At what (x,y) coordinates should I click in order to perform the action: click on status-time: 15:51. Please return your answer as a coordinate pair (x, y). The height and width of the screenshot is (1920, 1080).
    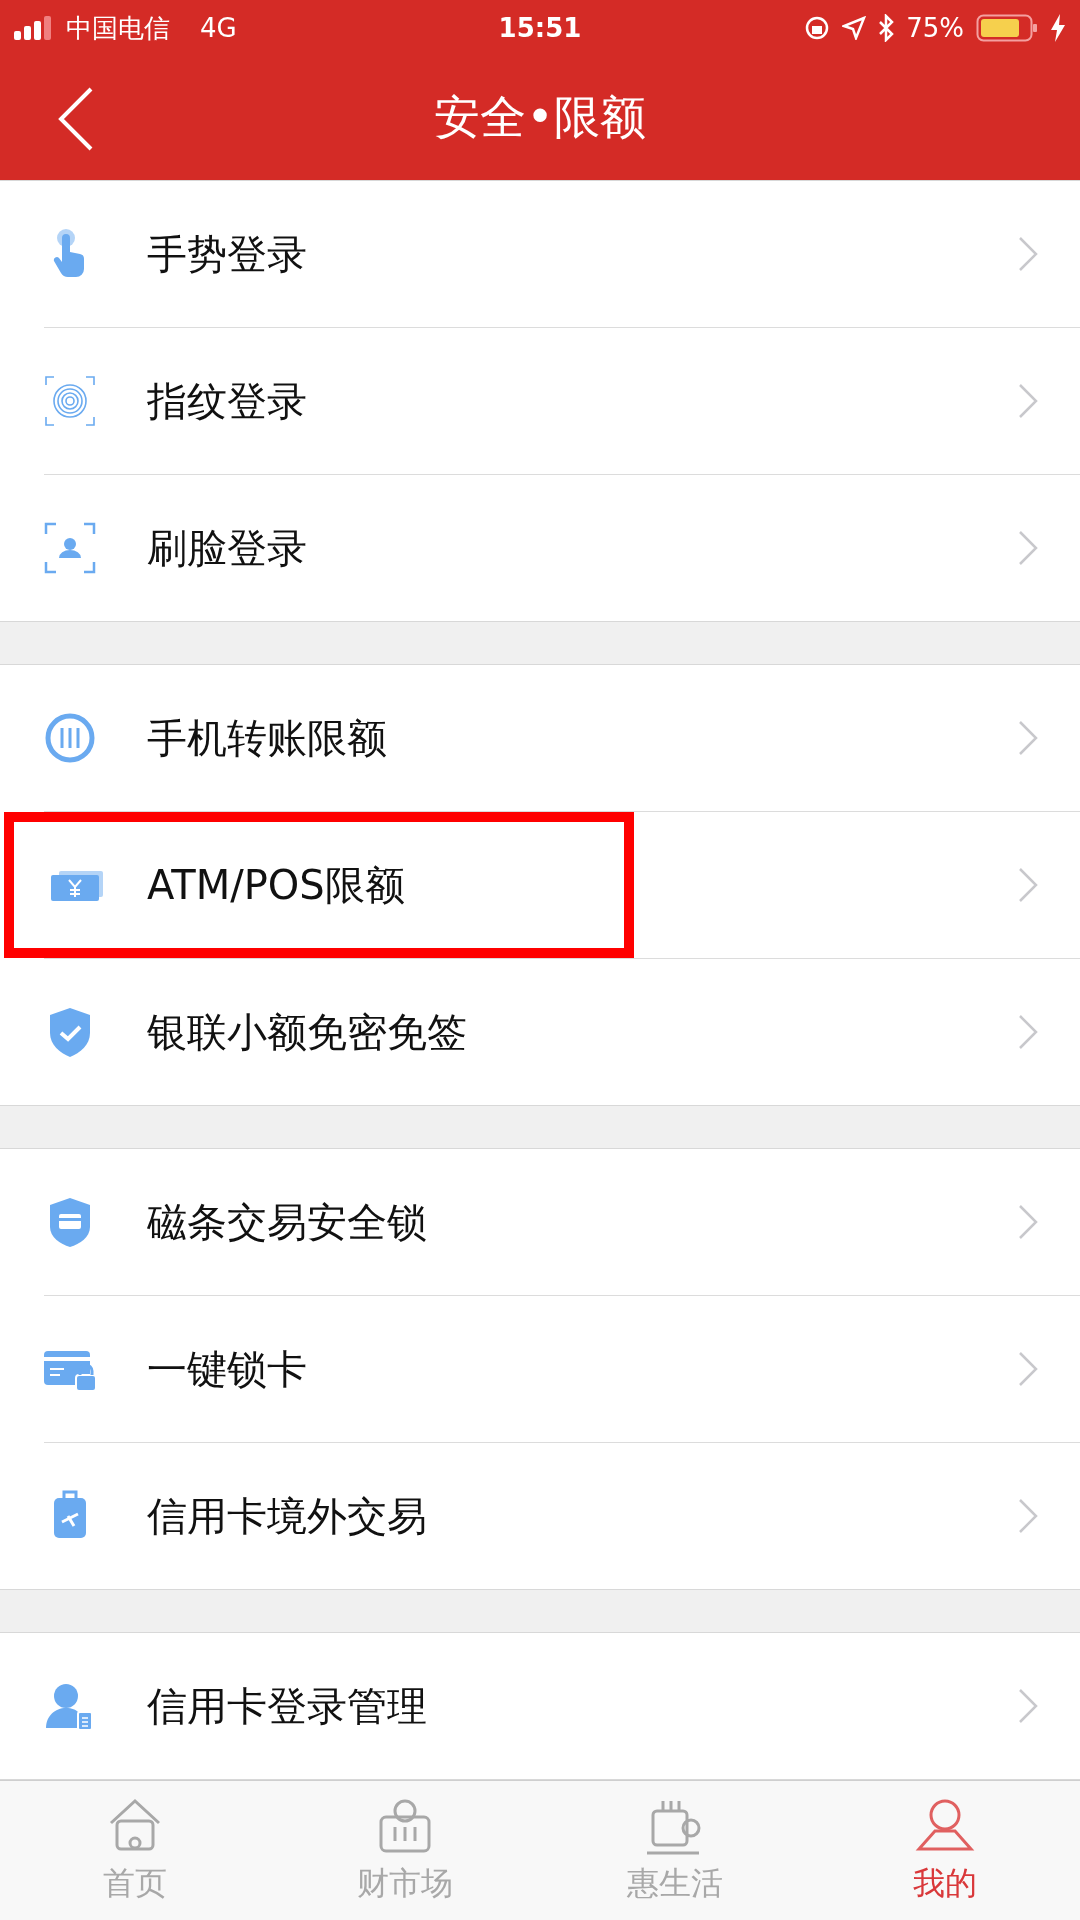
    Looking at the image, I should click on (540, 28).